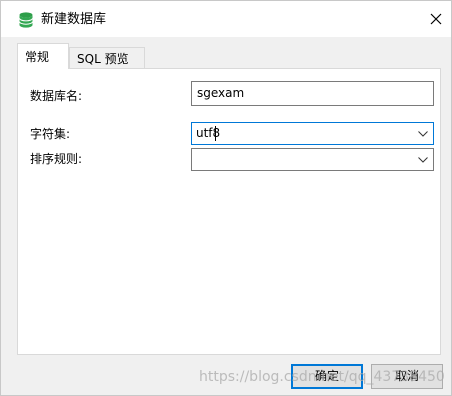 The image size is (452, 396). I want to click on charset-label: 字符集:, so click(50, 134).